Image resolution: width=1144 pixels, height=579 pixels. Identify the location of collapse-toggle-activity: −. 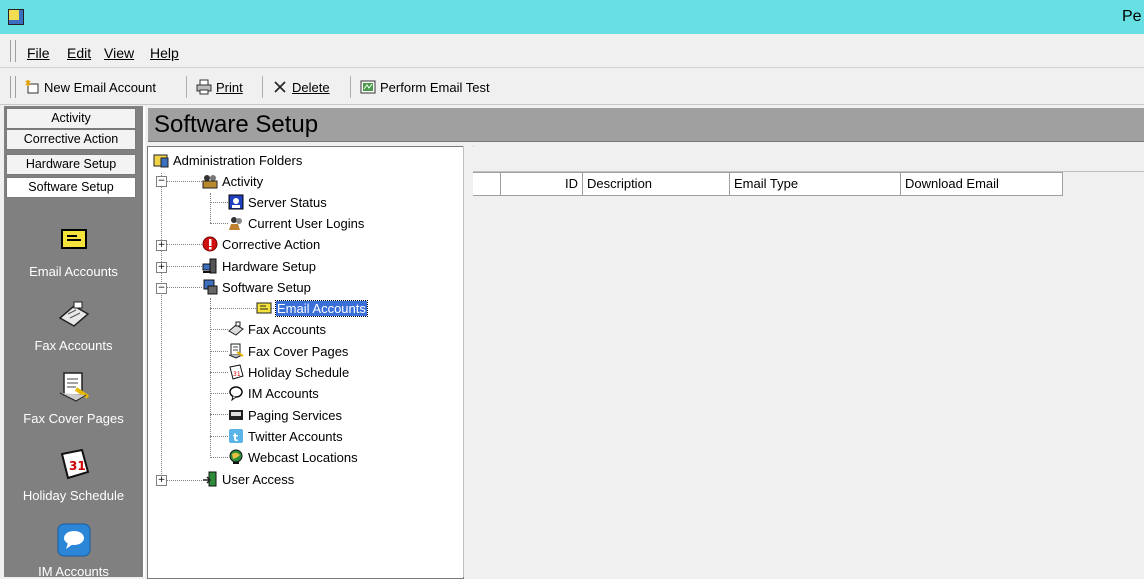
(161, 181).